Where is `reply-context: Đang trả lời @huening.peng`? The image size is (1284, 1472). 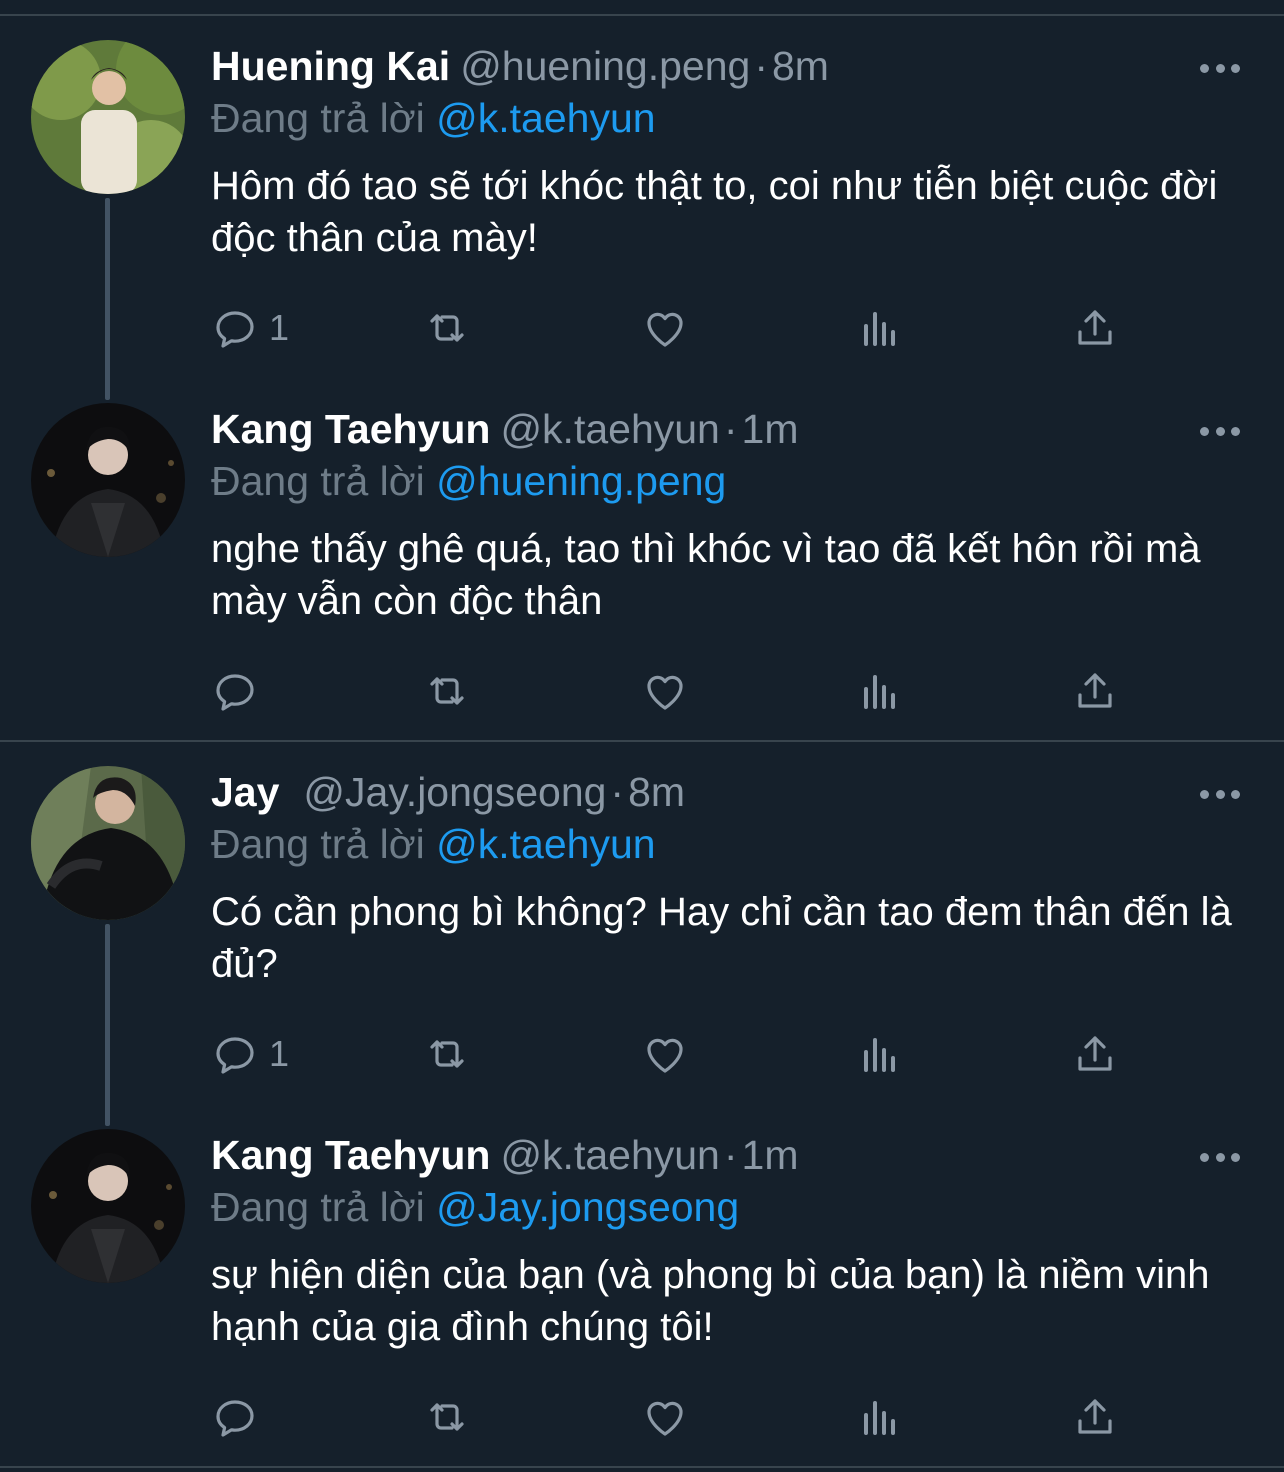 reply-context: Đang trả lời @huening.peng is located at coordinates (727, 481).